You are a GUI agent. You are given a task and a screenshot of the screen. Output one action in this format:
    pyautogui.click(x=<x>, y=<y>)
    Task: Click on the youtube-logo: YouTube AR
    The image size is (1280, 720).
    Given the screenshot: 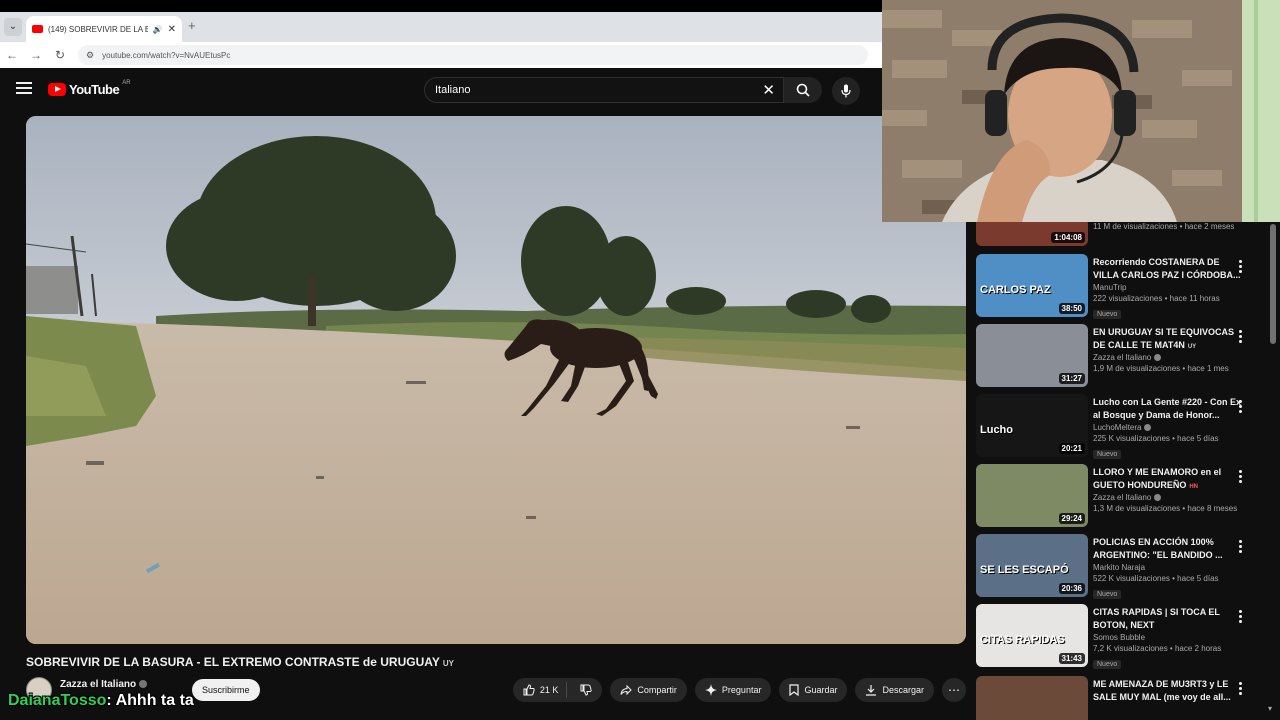 What is the action you would take?
    pyautogui.click(x=89, y=88)
    